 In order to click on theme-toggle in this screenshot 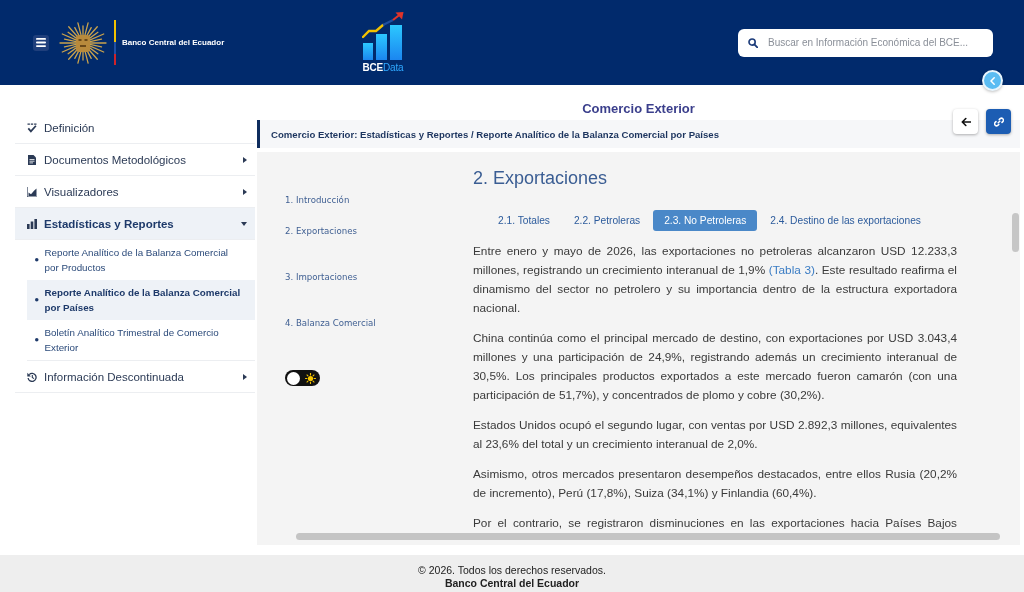, I will do `click(302, 378)`.